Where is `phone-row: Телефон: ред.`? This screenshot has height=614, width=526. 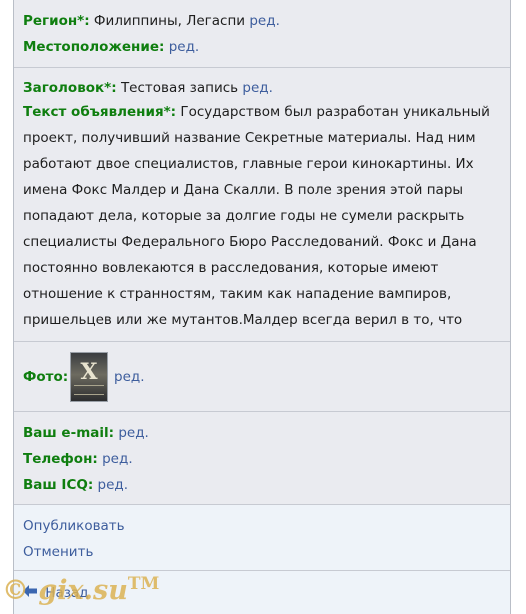 phone-row: Телефон: ред. is located at coordinates (262, 459).